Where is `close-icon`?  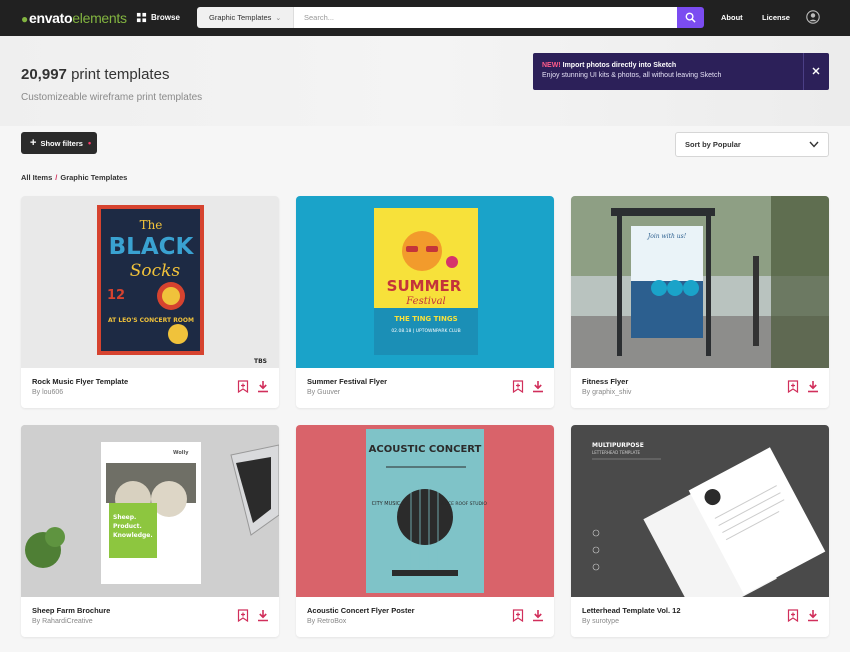 close-icon is located at coordinates (816, 71).